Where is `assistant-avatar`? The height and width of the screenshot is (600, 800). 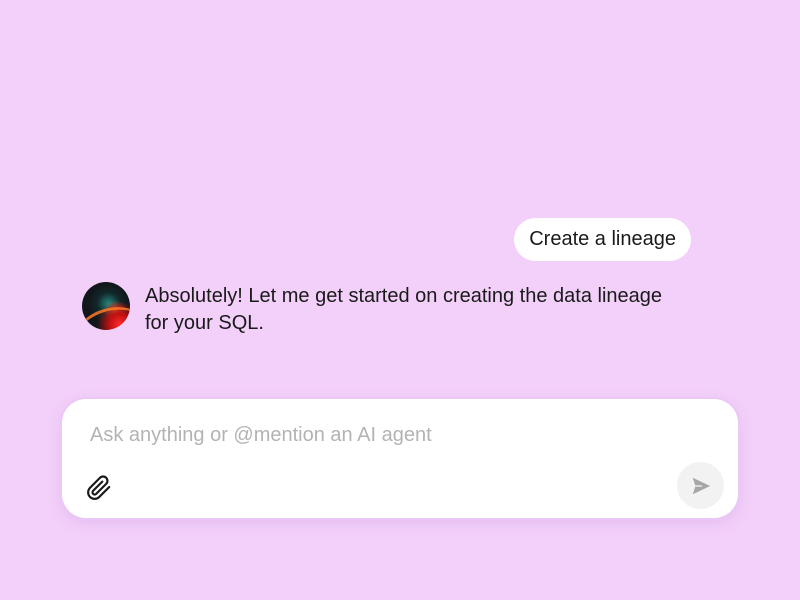
assistant-avatar is located at coordinates (106, 306).